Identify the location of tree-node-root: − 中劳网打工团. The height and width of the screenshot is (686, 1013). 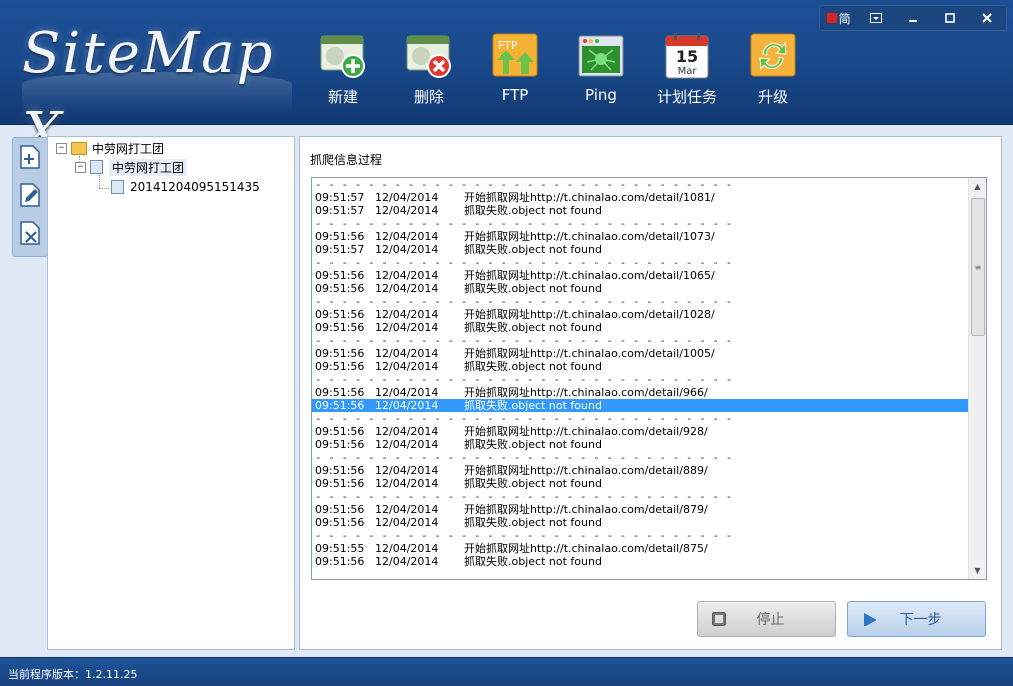
(110, 148).